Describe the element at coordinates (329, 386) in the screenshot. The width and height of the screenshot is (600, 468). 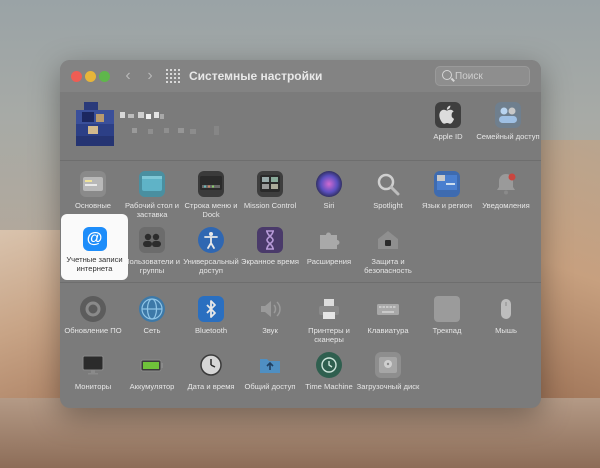
I see `pref-label: Time Machine` at that location.